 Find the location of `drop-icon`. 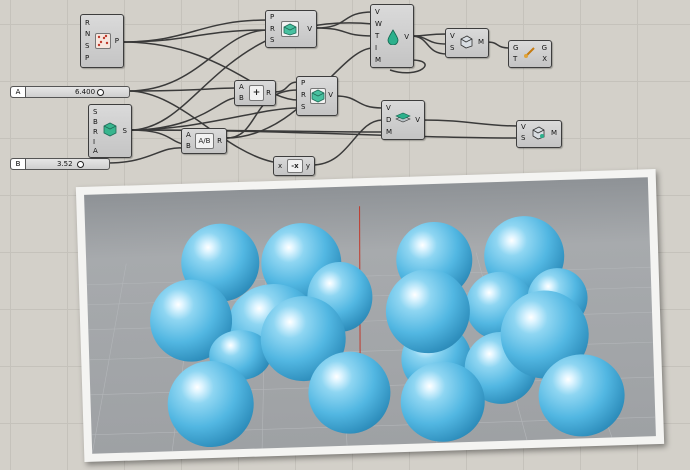

drop-icon is located at coordinates (393, 37).